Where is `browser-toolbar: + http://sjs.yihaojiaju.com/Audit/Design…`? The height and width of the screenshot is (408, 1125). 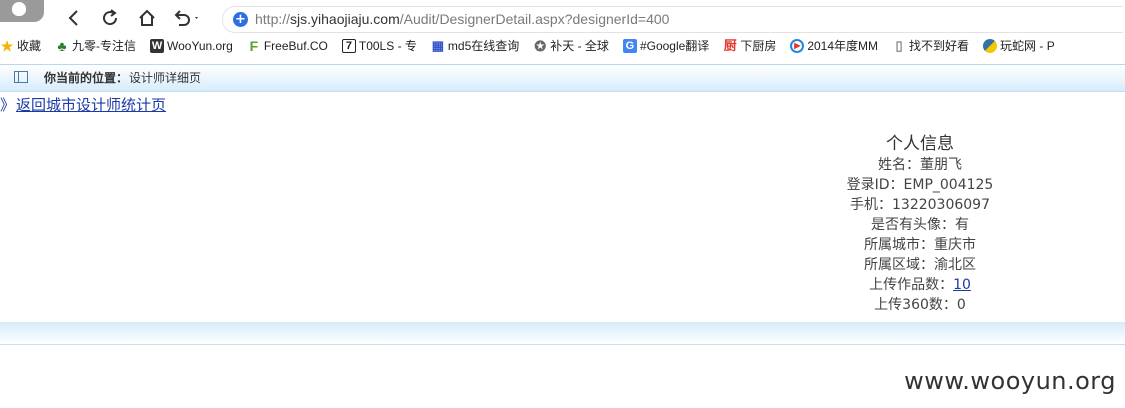
browser-toolbar: + http://sjs.yihaojiaju.com/Audit/Design… is located at coordinates (562, 18).